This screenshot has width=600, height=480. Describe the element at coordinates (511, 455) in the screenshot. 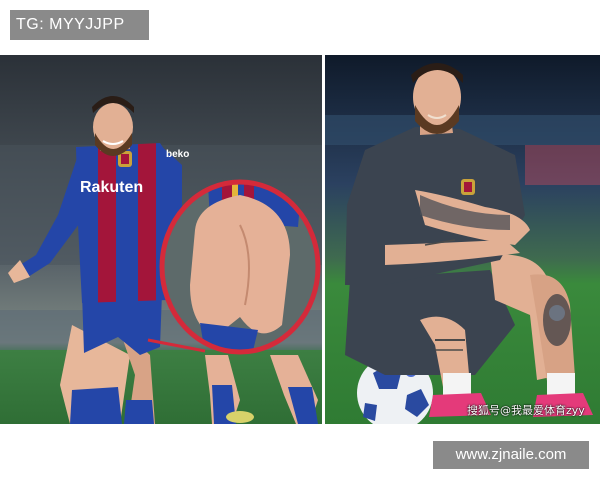

I see `bottom-watermark-tag: www.zjnaile.com` at that location.